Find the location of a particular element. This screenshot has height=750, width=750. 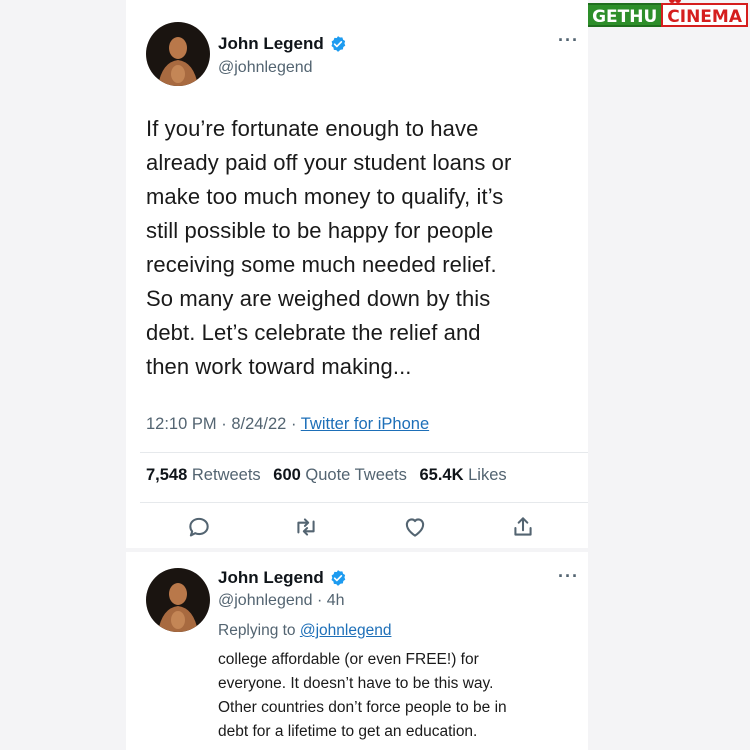

retweet-icon is located at coordinates (306, 527).